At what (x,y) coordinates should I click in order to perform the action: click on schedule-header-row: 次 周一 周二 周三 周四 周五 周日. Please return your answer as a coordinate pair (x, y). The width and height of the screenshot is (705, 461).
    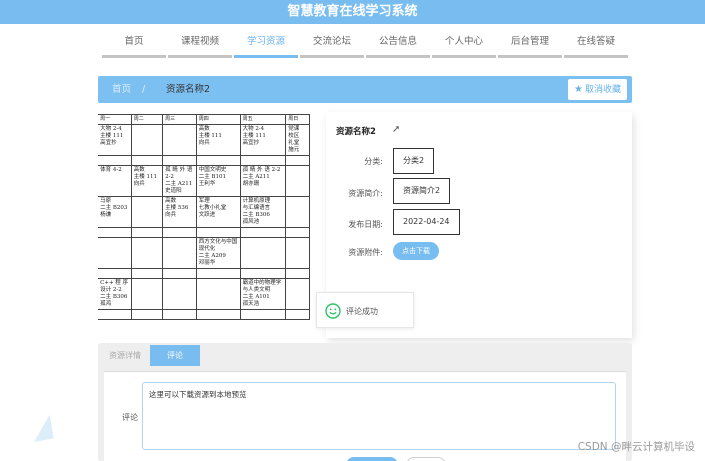
    Looking at the image, I should click on (204, 119).